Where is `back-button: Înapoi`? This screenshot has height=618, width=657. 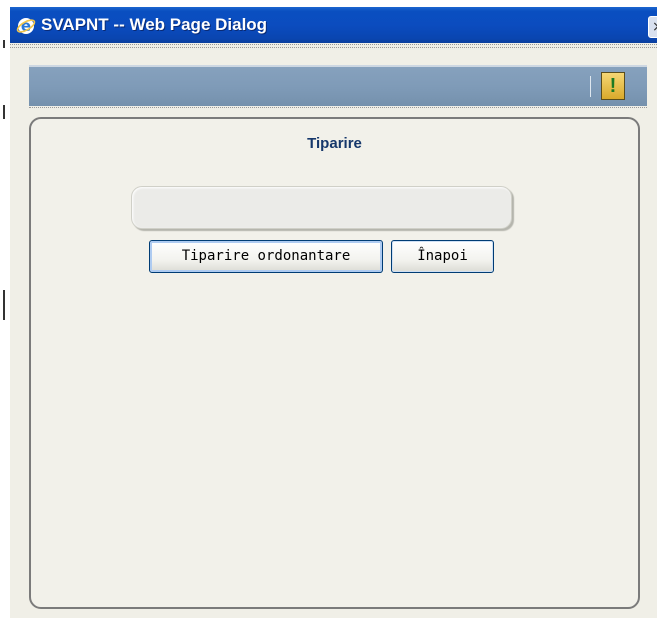
back-button: Înapoi is located at coordinates (442, 256).